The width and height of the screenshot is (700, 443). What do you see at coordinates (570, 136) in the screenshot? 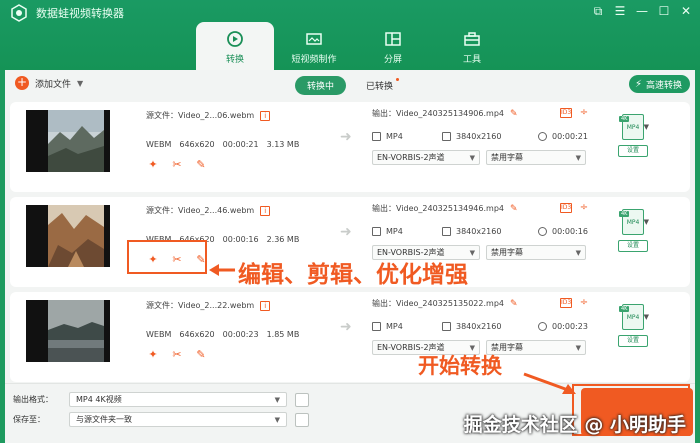
I see `output-duration-value: 00:00:21` at bounding box center [570, 136].